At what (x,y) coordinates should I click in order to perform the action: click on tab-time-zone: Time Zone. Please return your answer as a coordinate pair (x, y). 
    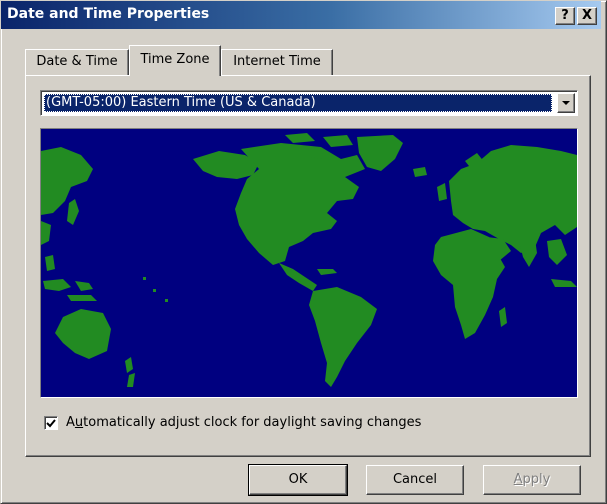
    Looking at the image, I should click on (175, 60).